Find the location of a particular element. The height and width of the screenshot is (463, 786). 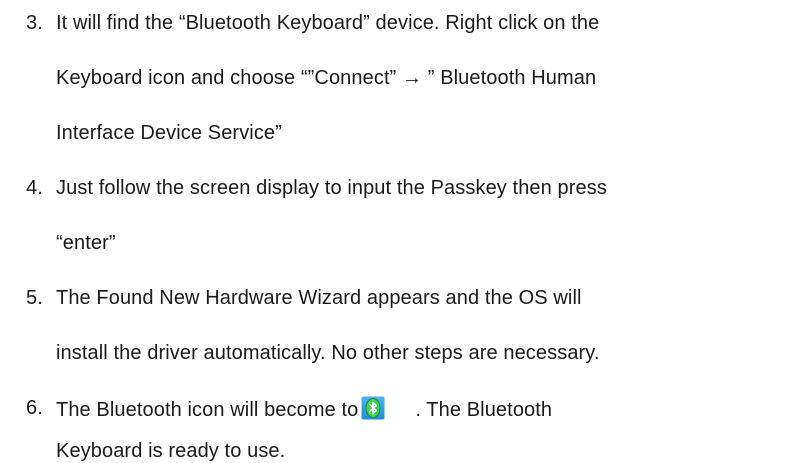

step-text-line: Keyboard is ready to use. is located at coordinates (171, 451).